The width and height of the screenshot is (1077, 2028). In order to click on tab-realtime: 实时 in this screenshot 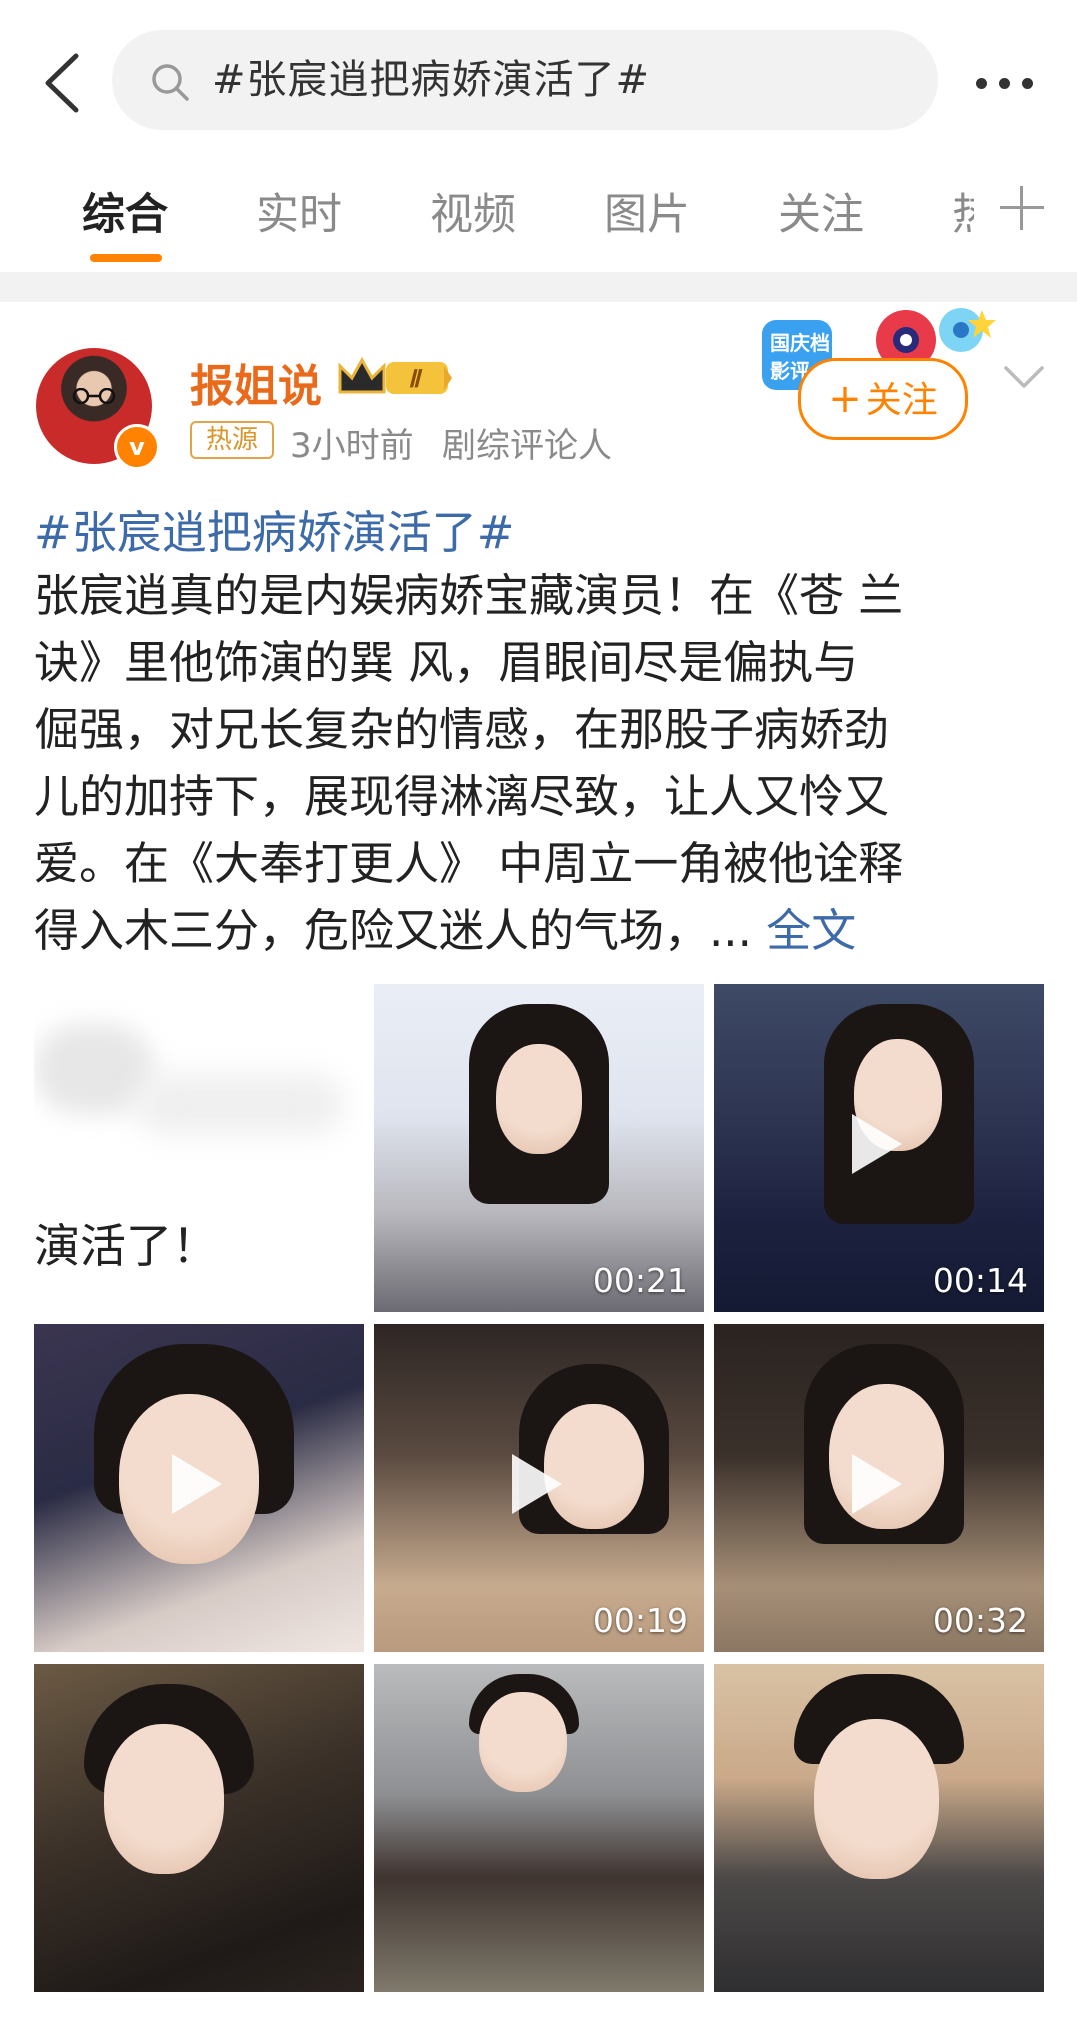, I will do `click(299, 211)`.